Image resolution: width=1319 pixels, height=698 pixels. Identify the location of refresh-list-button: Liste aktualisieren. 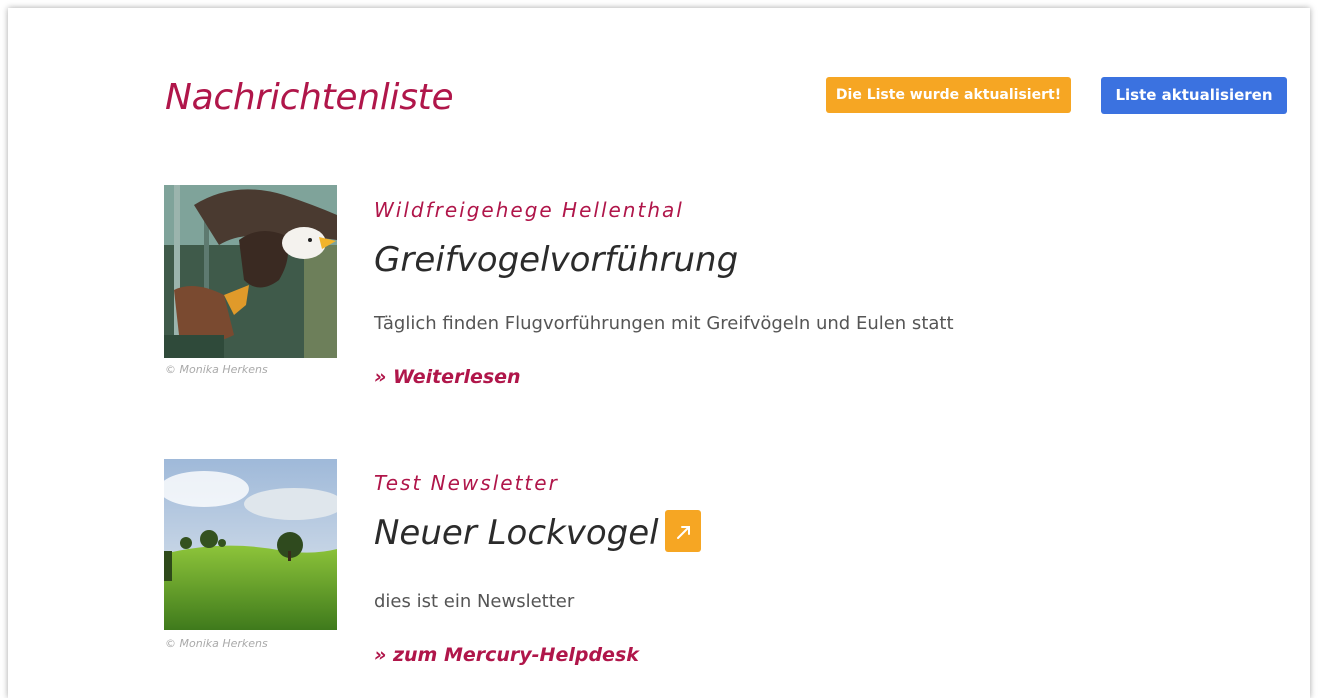
(1194, 95).